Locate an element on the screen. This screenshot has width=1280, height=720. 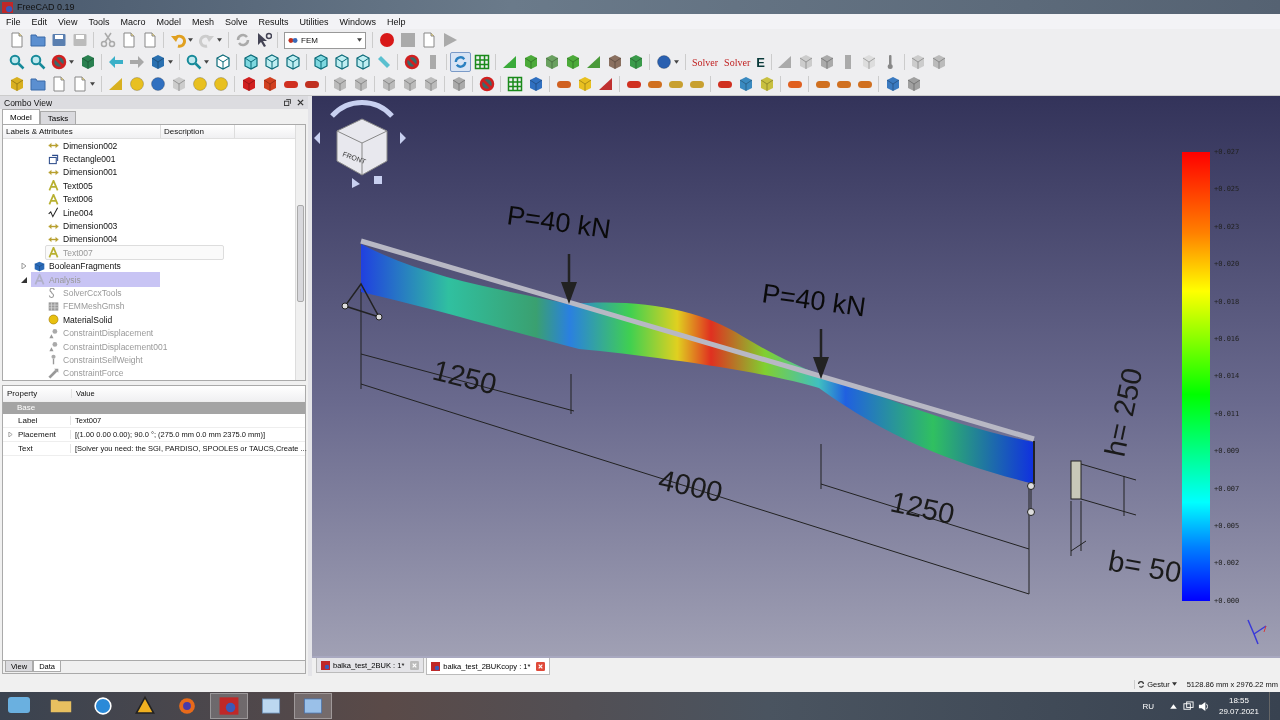
menu-item: Results is located at coordinates (273, 21).